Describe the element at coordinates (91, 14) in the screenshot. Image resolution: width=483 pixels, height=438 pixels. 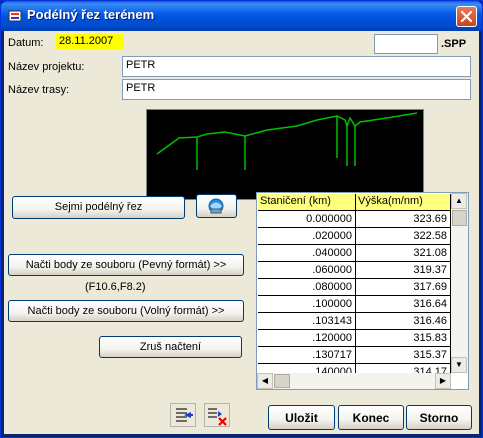
I see `window-title: Podélný řez terénem` at that location.